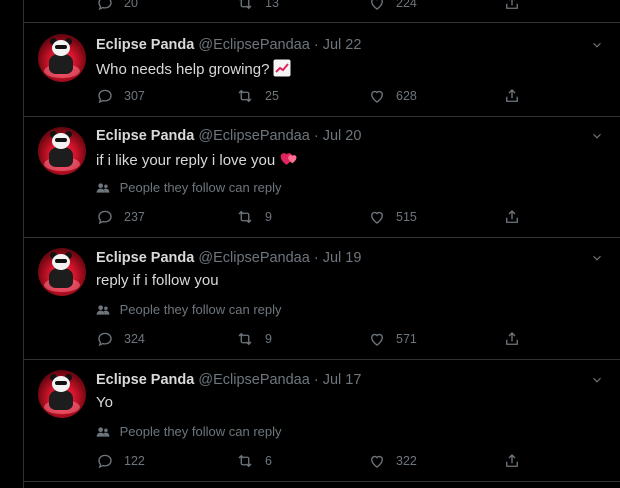 The image size is (620, 488). What do you see at coordinates (406, 217) in the screenshot?
I see `like-count: 515` at bounding box center [406, 217].